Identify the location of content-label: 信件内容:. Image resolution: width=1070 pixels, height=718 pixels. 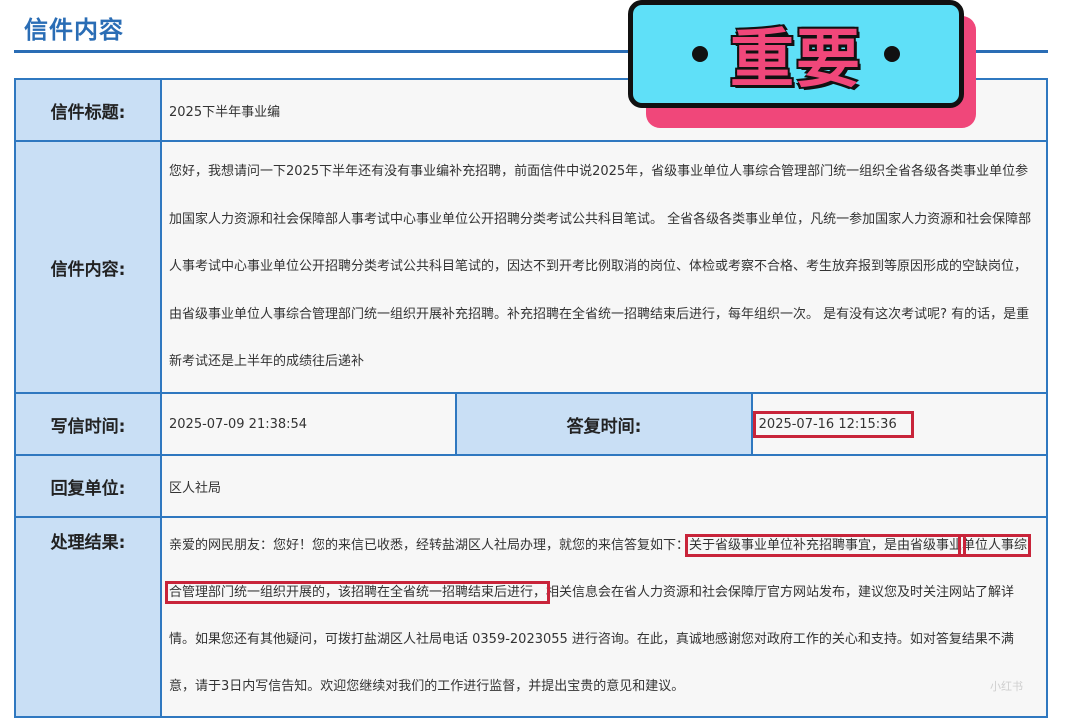
(88, 267).